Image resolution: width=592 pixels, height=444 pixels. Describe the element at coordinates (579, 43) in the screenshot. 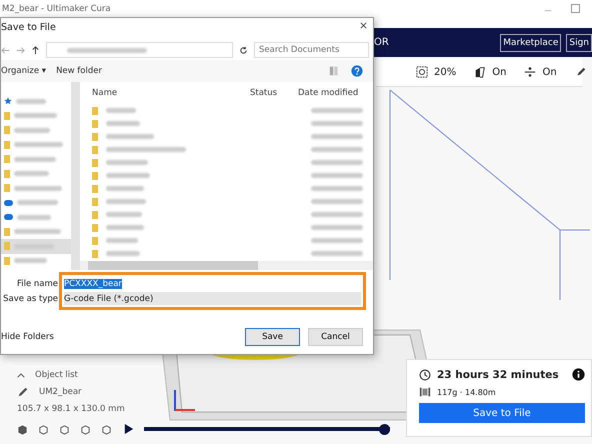

I see `header-button: Sign` at that location.